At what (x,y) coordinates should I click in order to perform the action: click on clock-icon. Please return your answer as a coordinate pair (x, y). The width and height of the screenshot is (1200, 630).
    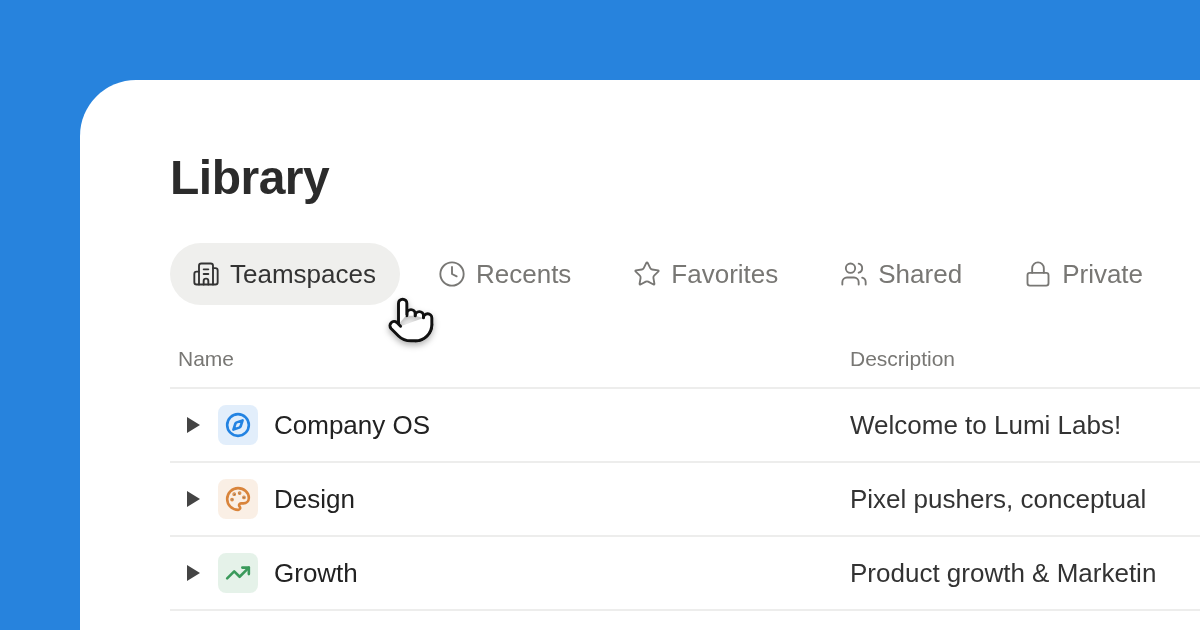
    Looking at the image, I should click on (451, 274).